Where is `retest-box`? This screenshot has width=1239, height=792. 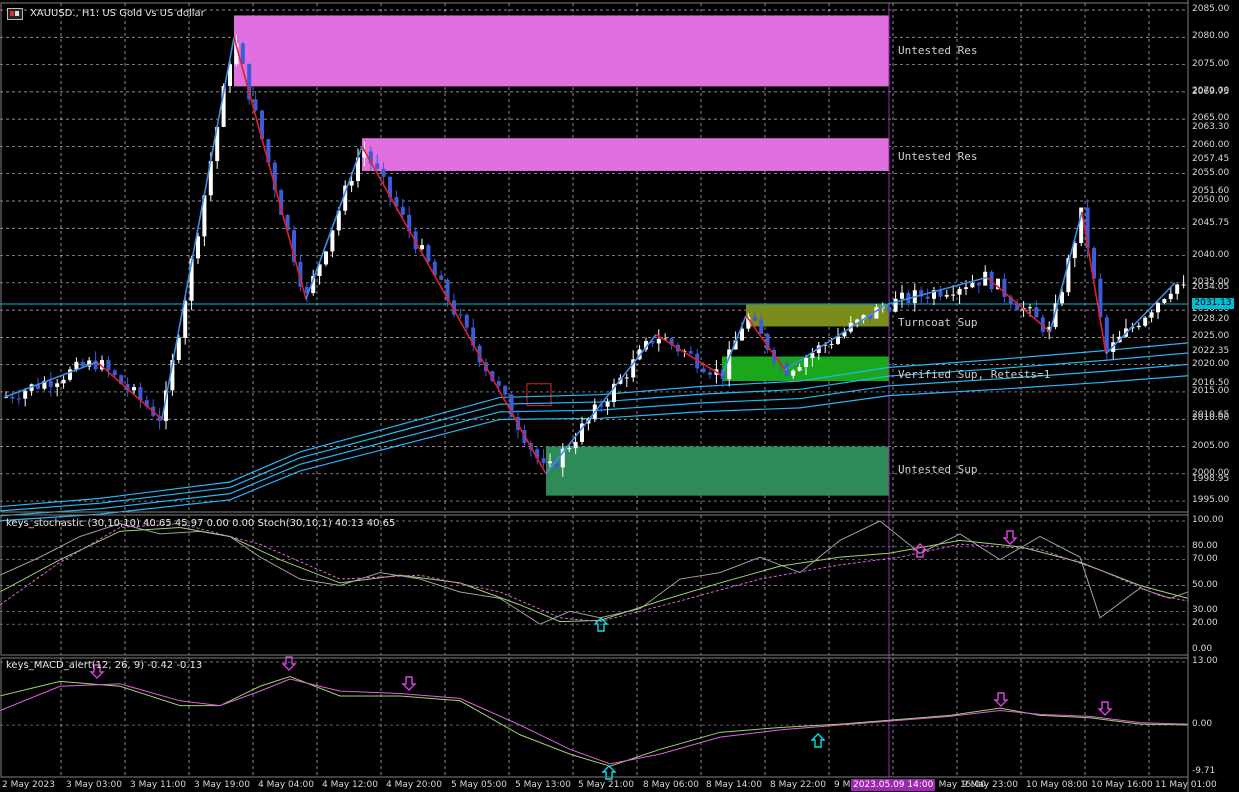
retest-box is located at coordinates (539, 395).